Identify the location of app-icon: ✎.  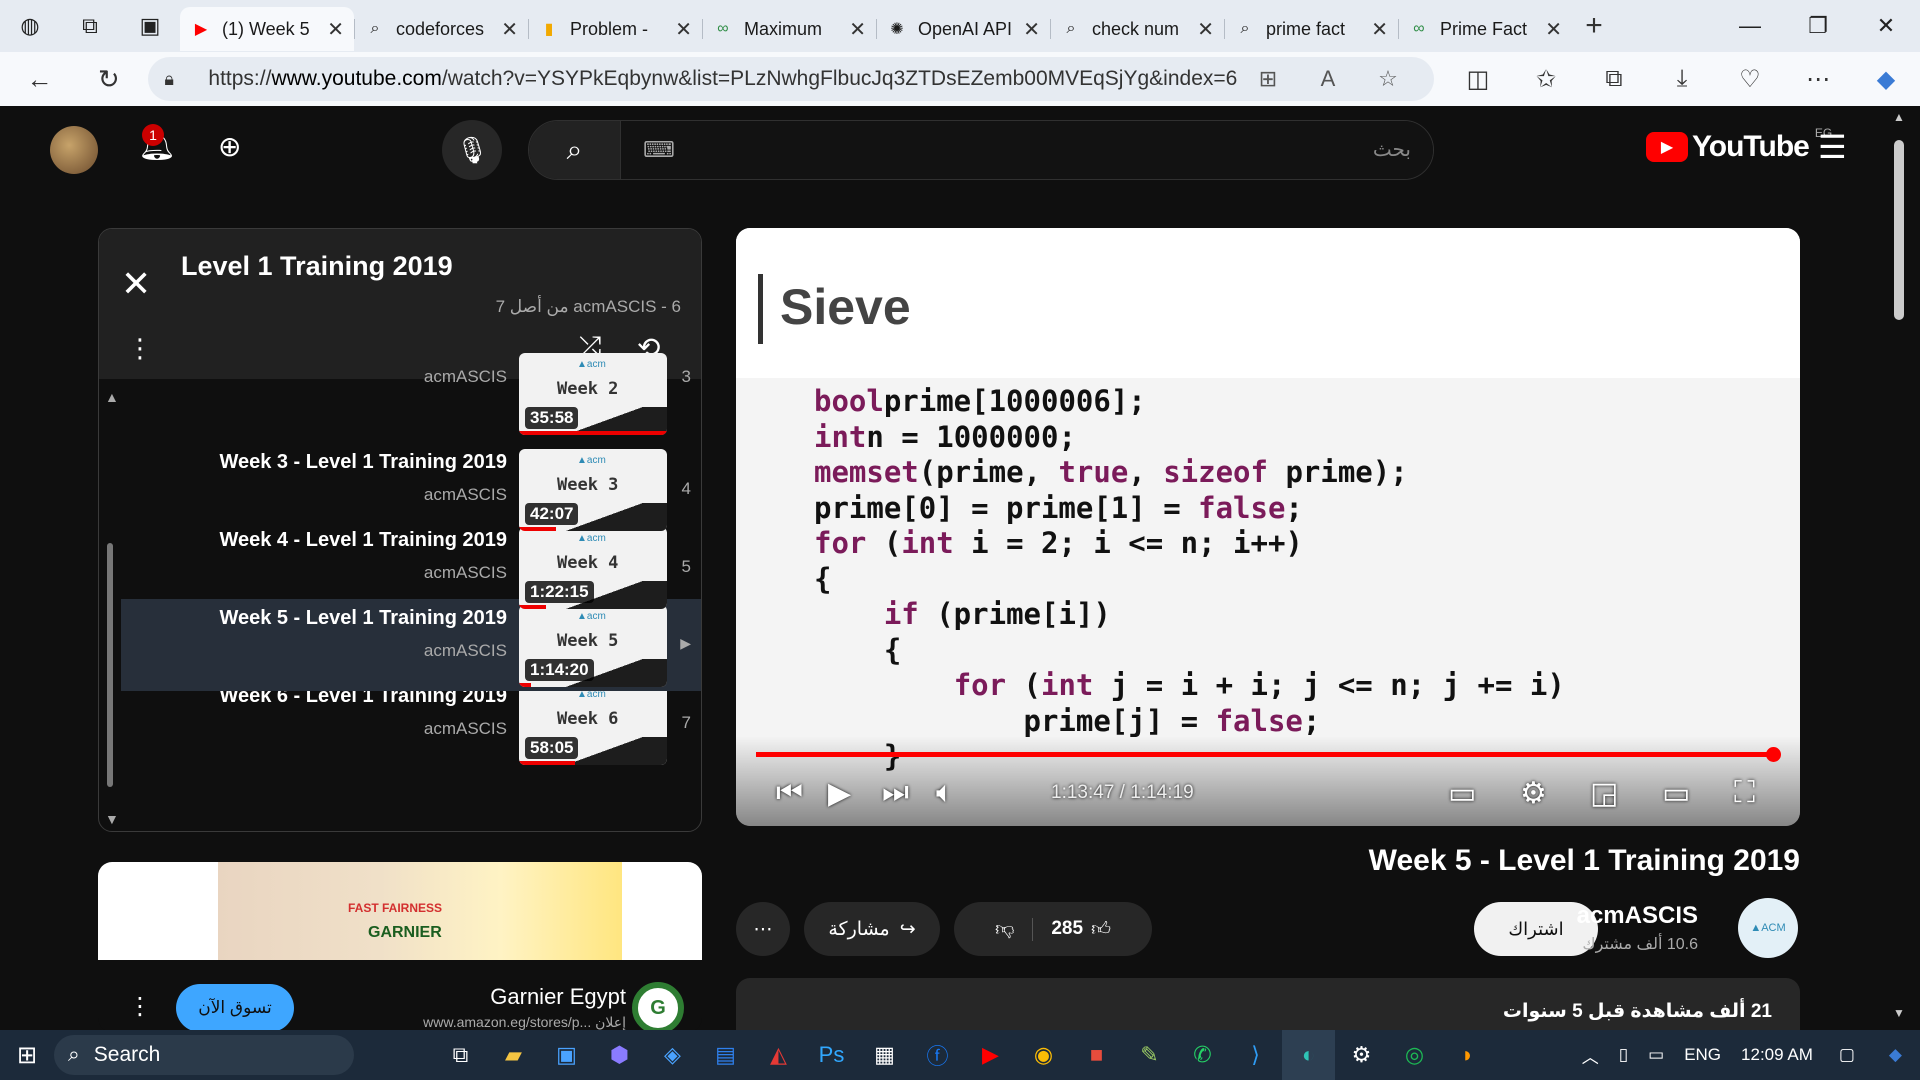
(1149, 1055).